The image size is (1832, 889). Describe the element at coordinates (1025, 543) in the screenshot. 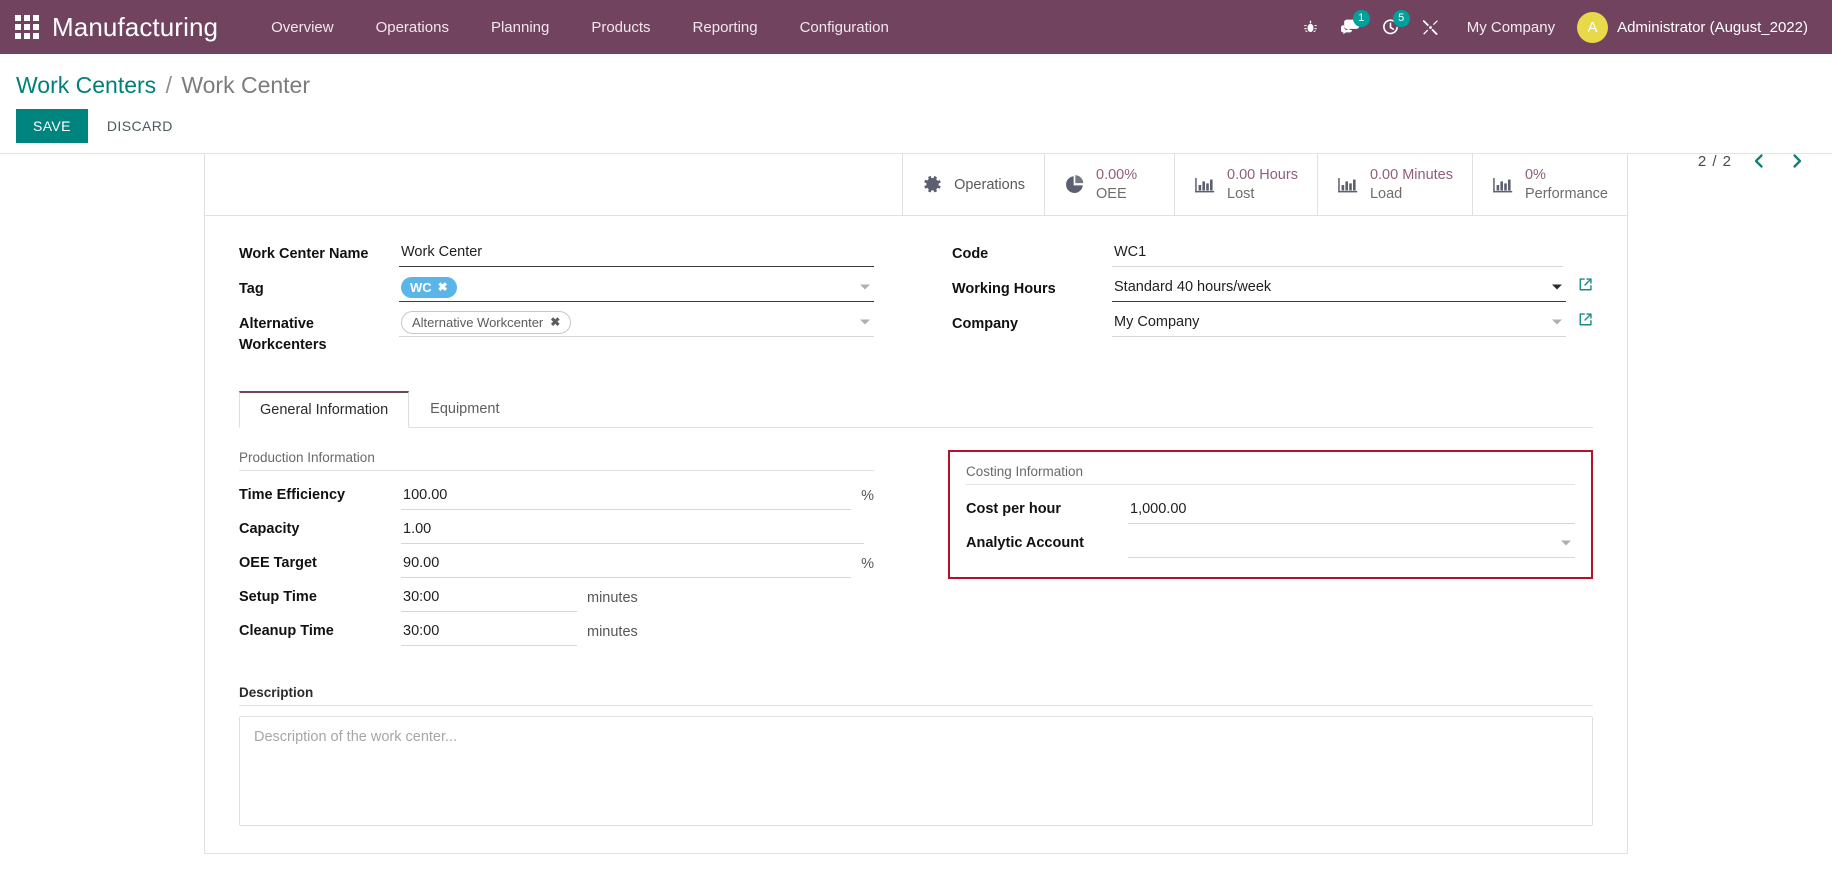

I see `field-analytic-account-label: Analytic Account` at that location.